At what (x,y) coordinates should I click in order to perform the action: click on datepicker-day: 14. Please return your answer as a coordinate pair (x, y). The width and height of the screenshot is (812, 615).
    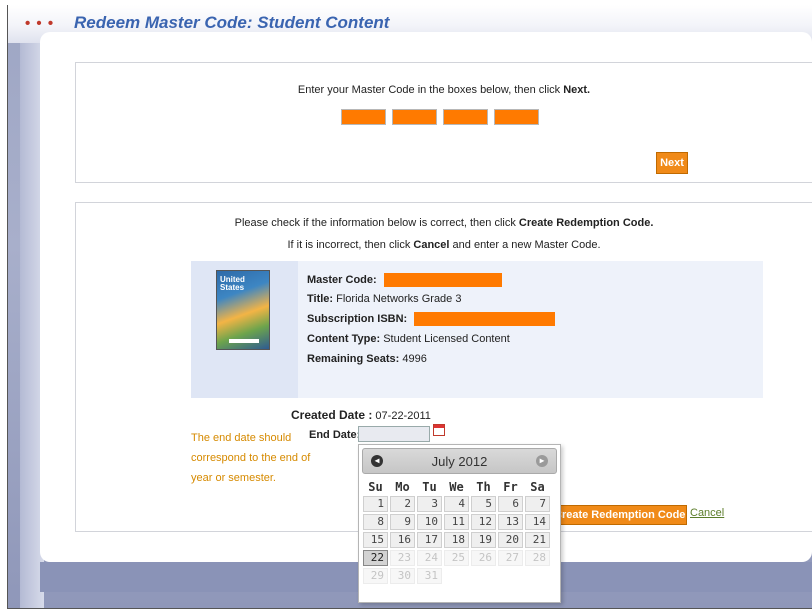
    Looking at the image, I should click on (537, 522).